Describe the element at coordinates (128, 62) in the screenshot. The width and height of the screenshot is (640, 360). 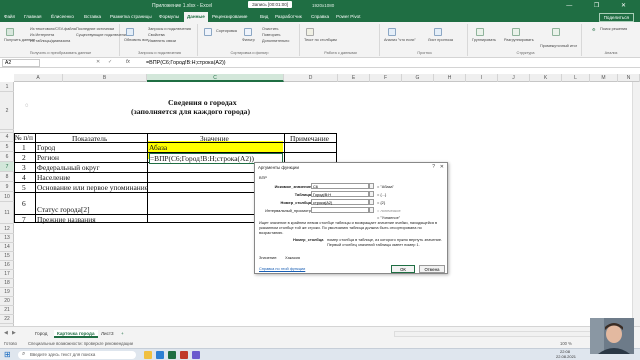
I see `fx-icon: fx` at that location.